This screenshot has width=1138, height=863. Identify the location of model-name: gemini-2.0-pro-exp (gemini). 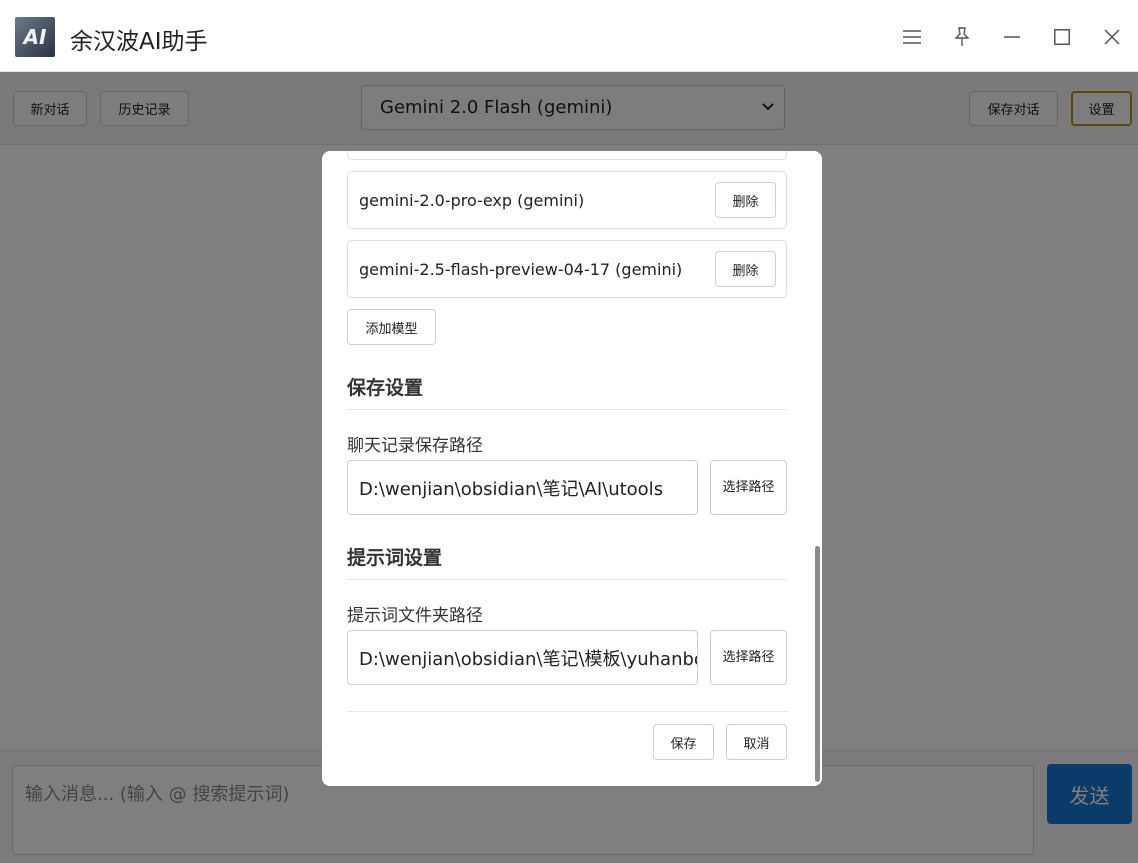
(472, 200).